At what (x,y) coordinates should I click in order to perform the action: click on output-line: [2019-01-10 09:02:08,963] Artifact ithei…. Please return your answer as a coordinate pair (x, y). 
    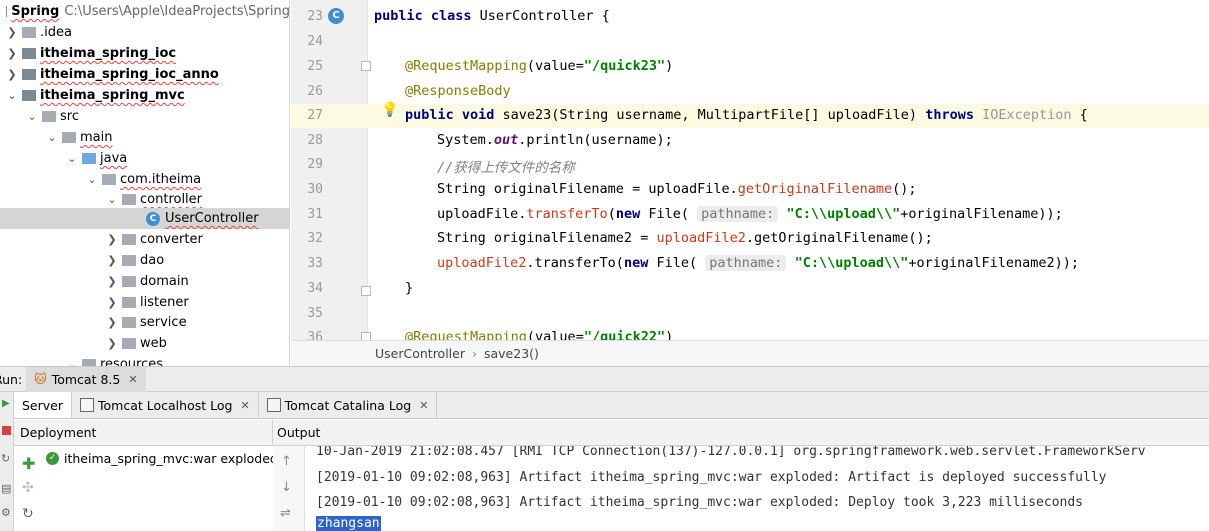
    Looking at the image, I should click on (711, 477).